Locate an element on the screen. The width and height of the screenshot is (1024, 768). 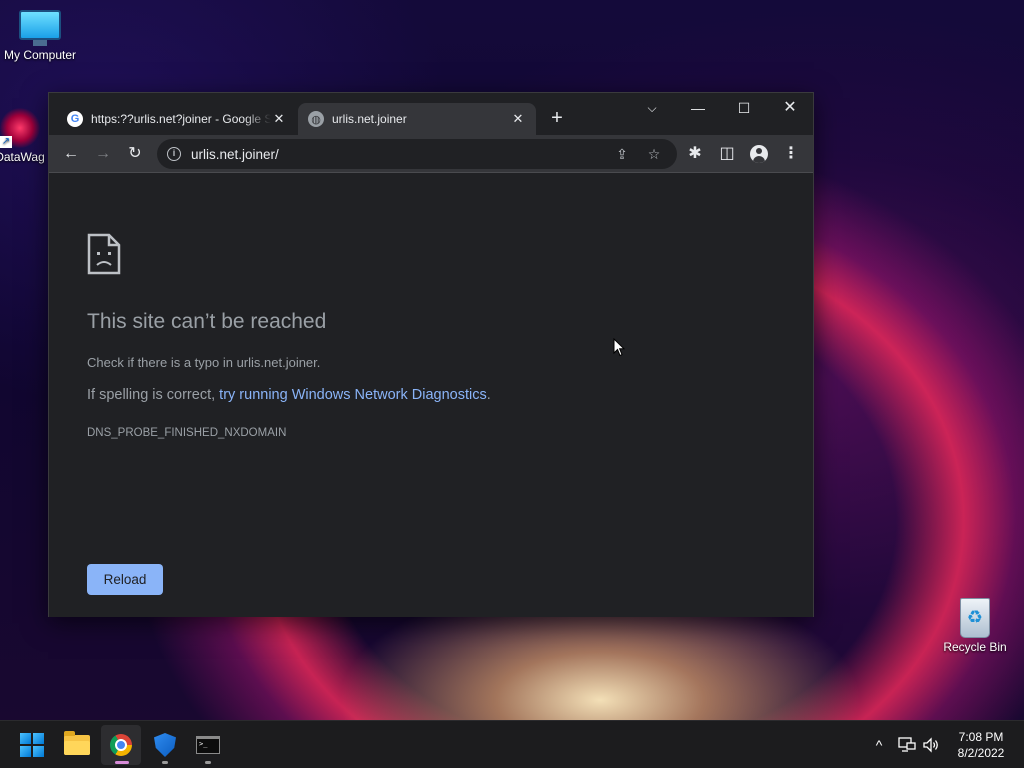
folder-icon is located at coordinates (77, 743).